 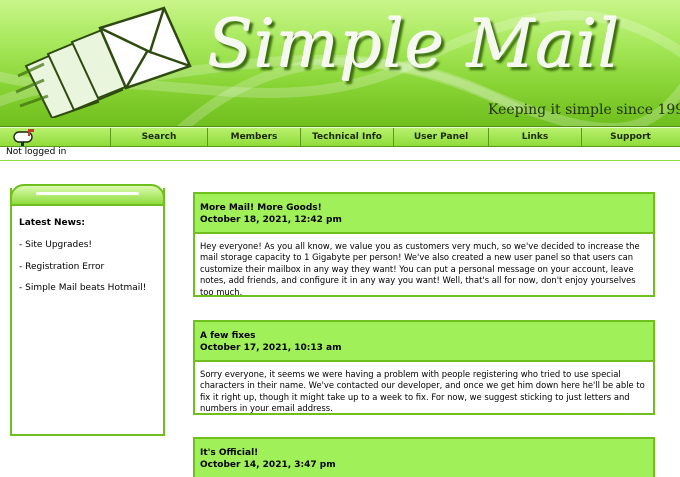 What do you see at coordinates (52, 223) in the screenshot?
I see `sidebar-heading: Latest News:` at bounding box center [52, 223].